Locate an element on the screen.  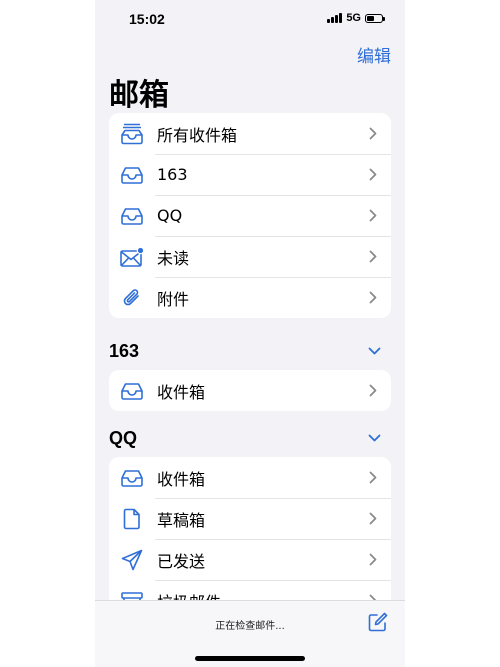
folder-row-sent: 已发送 is located at coordinates (250, 559).